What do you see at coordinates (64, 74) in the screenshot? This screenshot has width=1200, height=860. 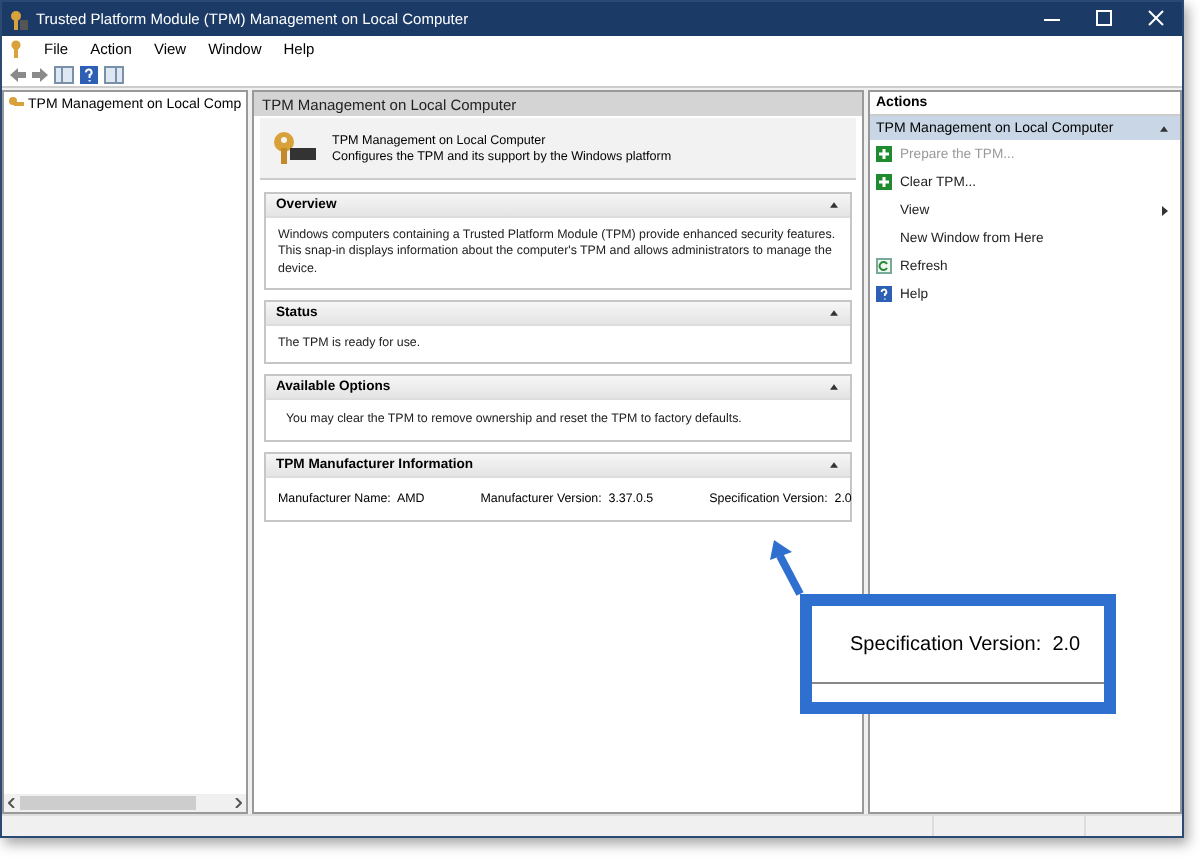 I see `tree-pane-icon` at bounding box center [64, 74].